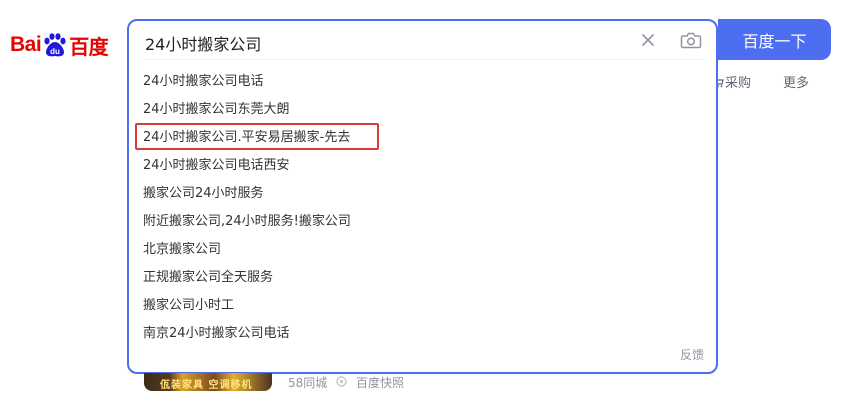  Describe the element at coordinates (796, 81) in the screenshot. I see `tab-more: 更多` at that location.